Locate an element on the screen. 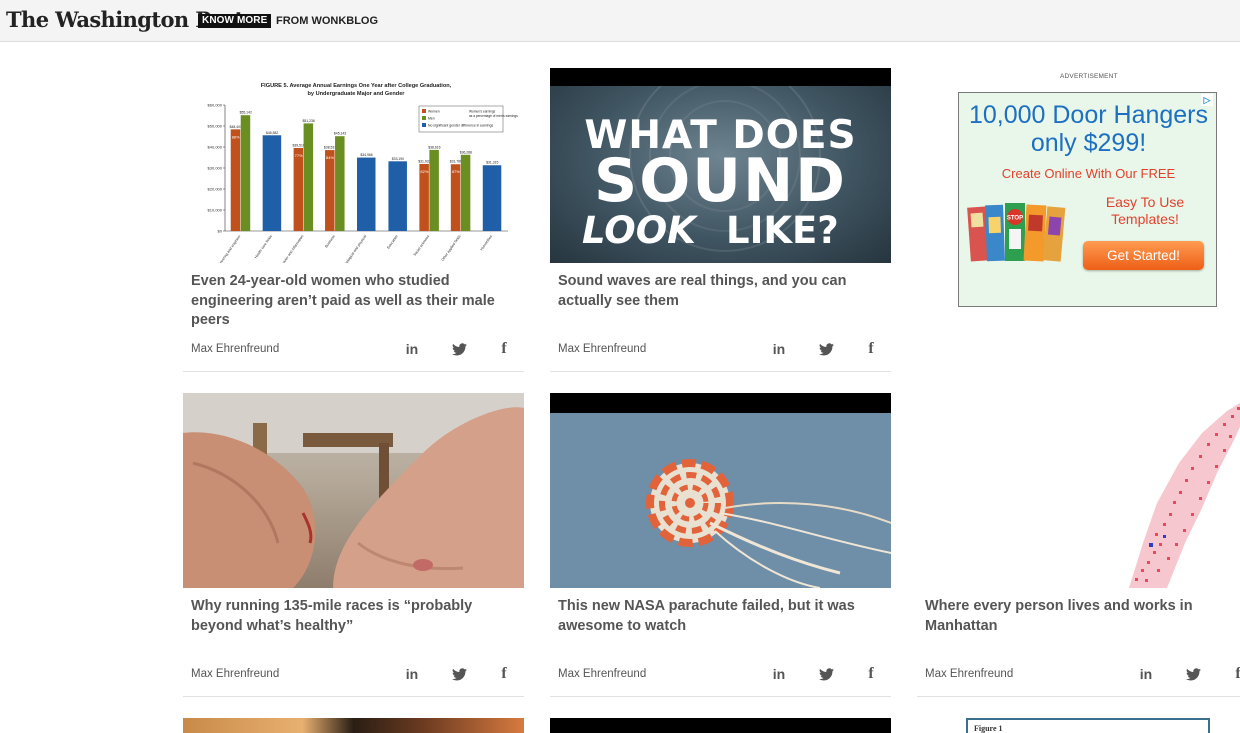 This screenshot has width=1240, height=733. chart-category-label: Engineering and engineer is located at coordinates (228, 248).